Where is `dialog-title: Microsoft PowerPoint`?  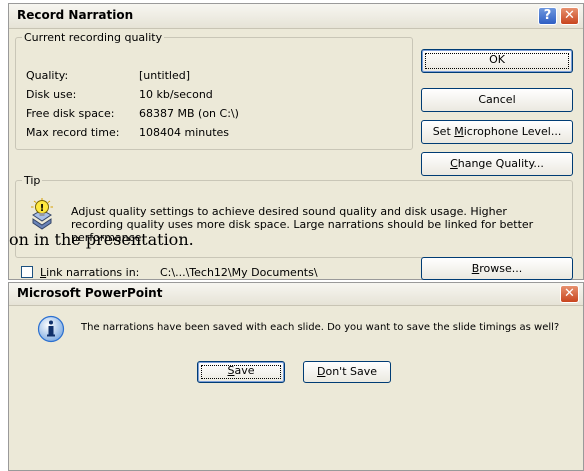 dialog-title: Microsoft PowerPoint is located at coordinates (90, 293).